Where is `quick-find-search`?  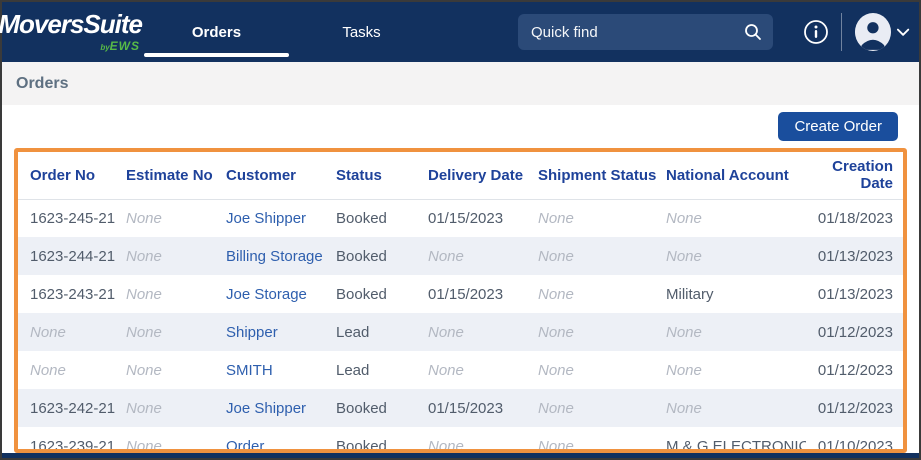 quick-find-search is located at coordinates (646, 32).